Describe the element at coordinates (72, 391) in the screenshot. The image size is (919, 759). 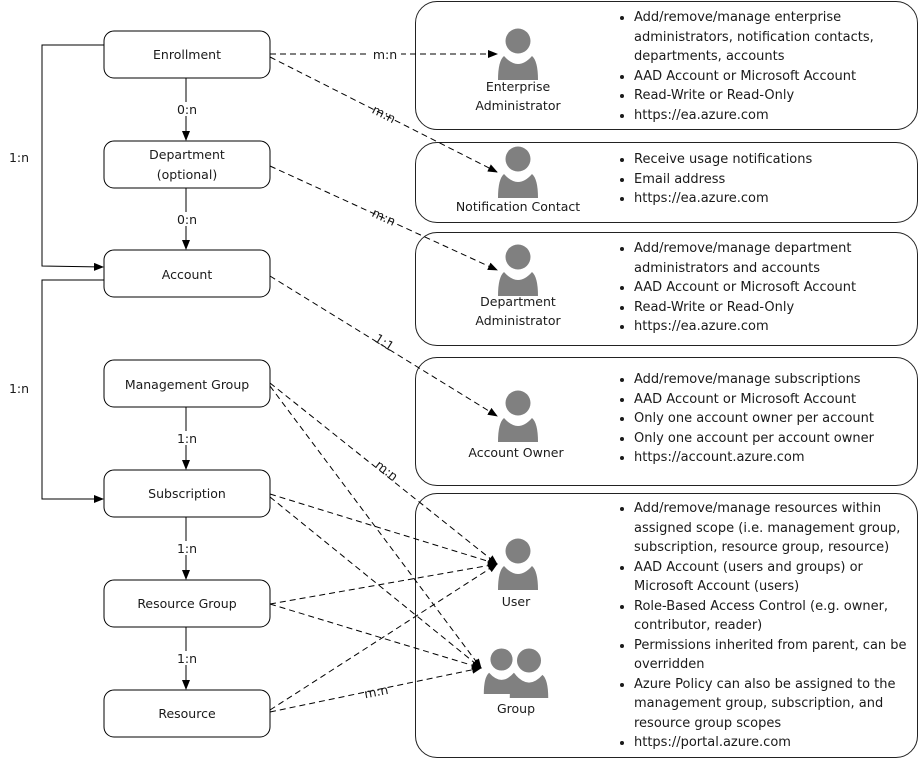
I see `edge-account-subscription` at that location.